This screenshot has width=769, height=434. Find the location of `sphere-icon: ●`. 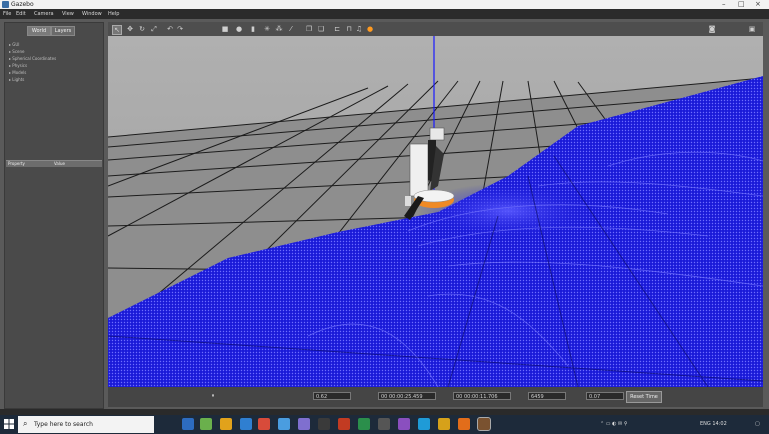

sphere-icon: ● is located at coordinates (239, 29).